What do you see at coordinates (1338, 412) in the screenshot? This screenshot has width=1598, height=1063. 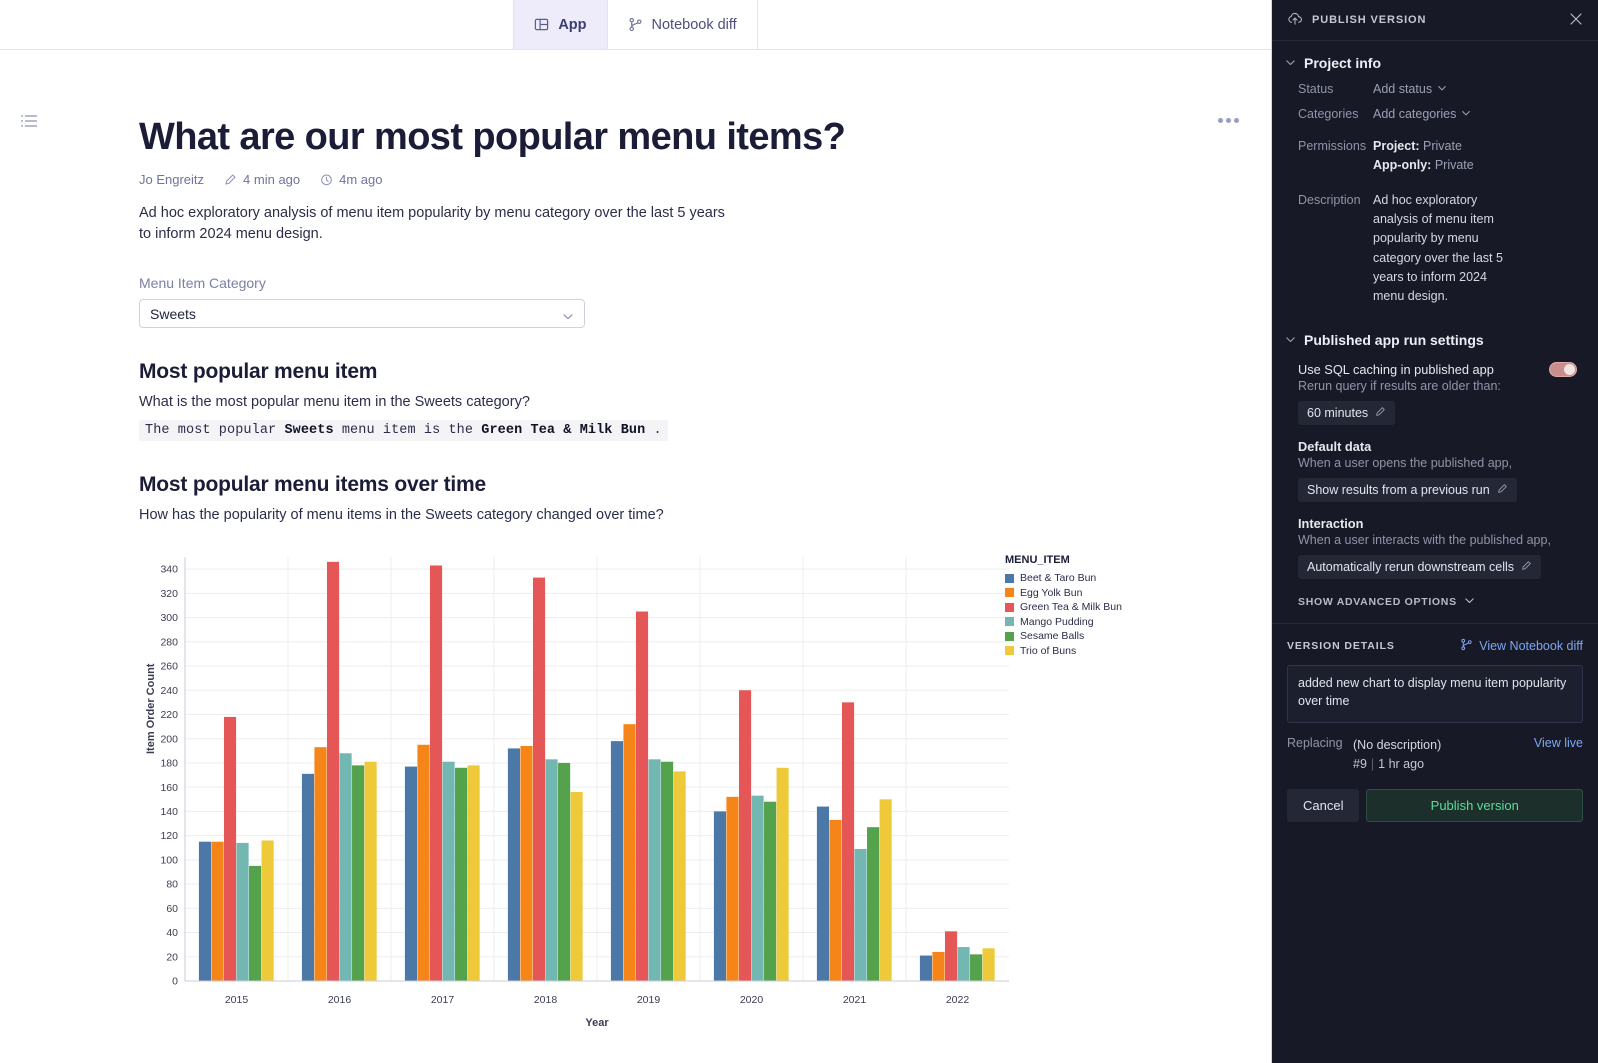 I see `rerun-interval-value: 60 minutes` at bounding box center [1338, 412].